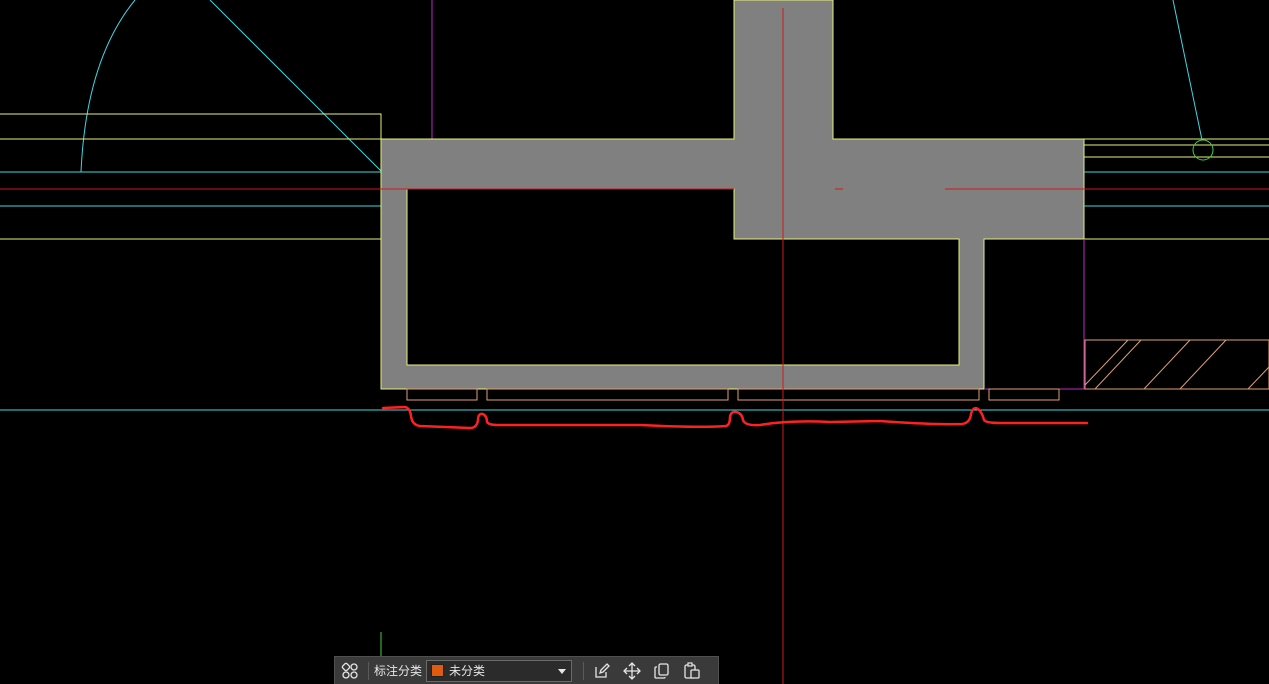  Describe the element at coordinates (499, 670) in the screenshot. I see `category-dropdown: 未分类` at that location.